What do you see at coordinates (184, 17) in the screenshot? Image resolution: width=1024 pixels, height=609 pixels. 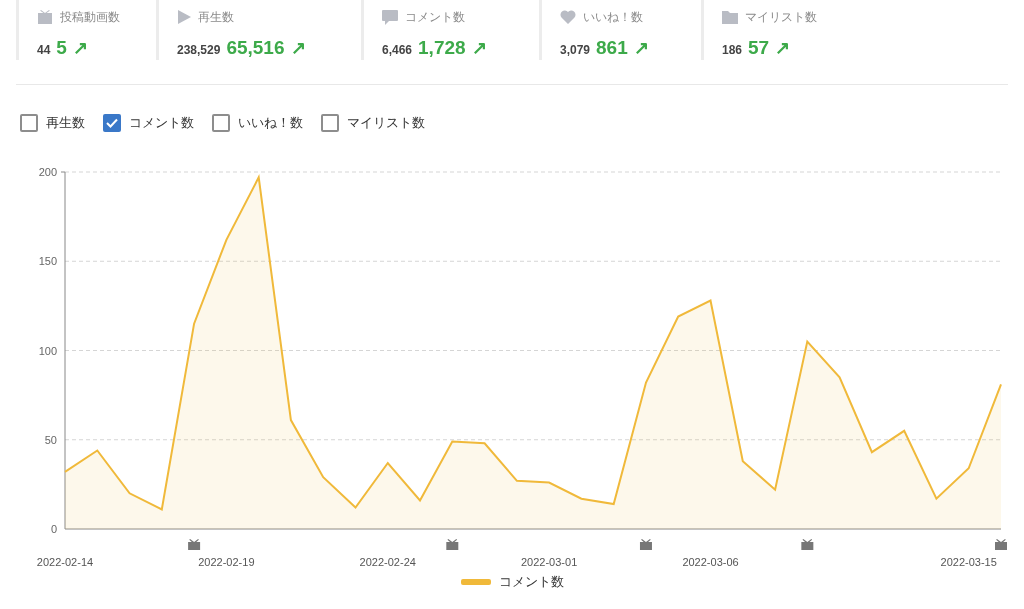 I see `play-icon` at bounding box center [184, 17].